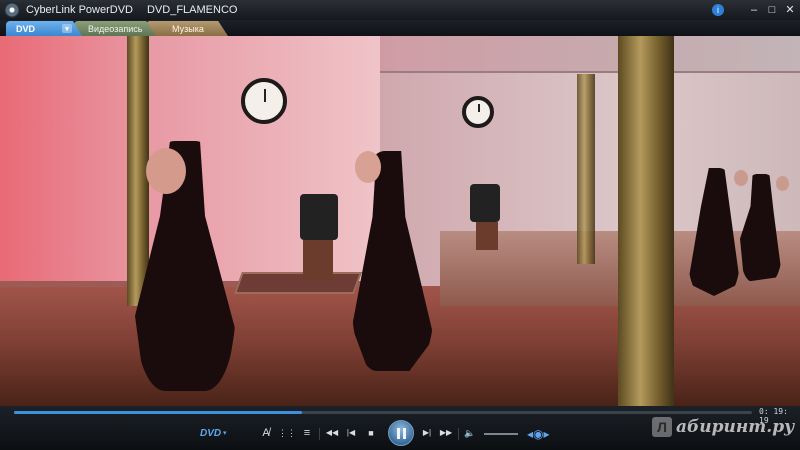 The height and width of the screenshot is (450, 800). I want to click on gramophone-reflection, so click(485, 203).